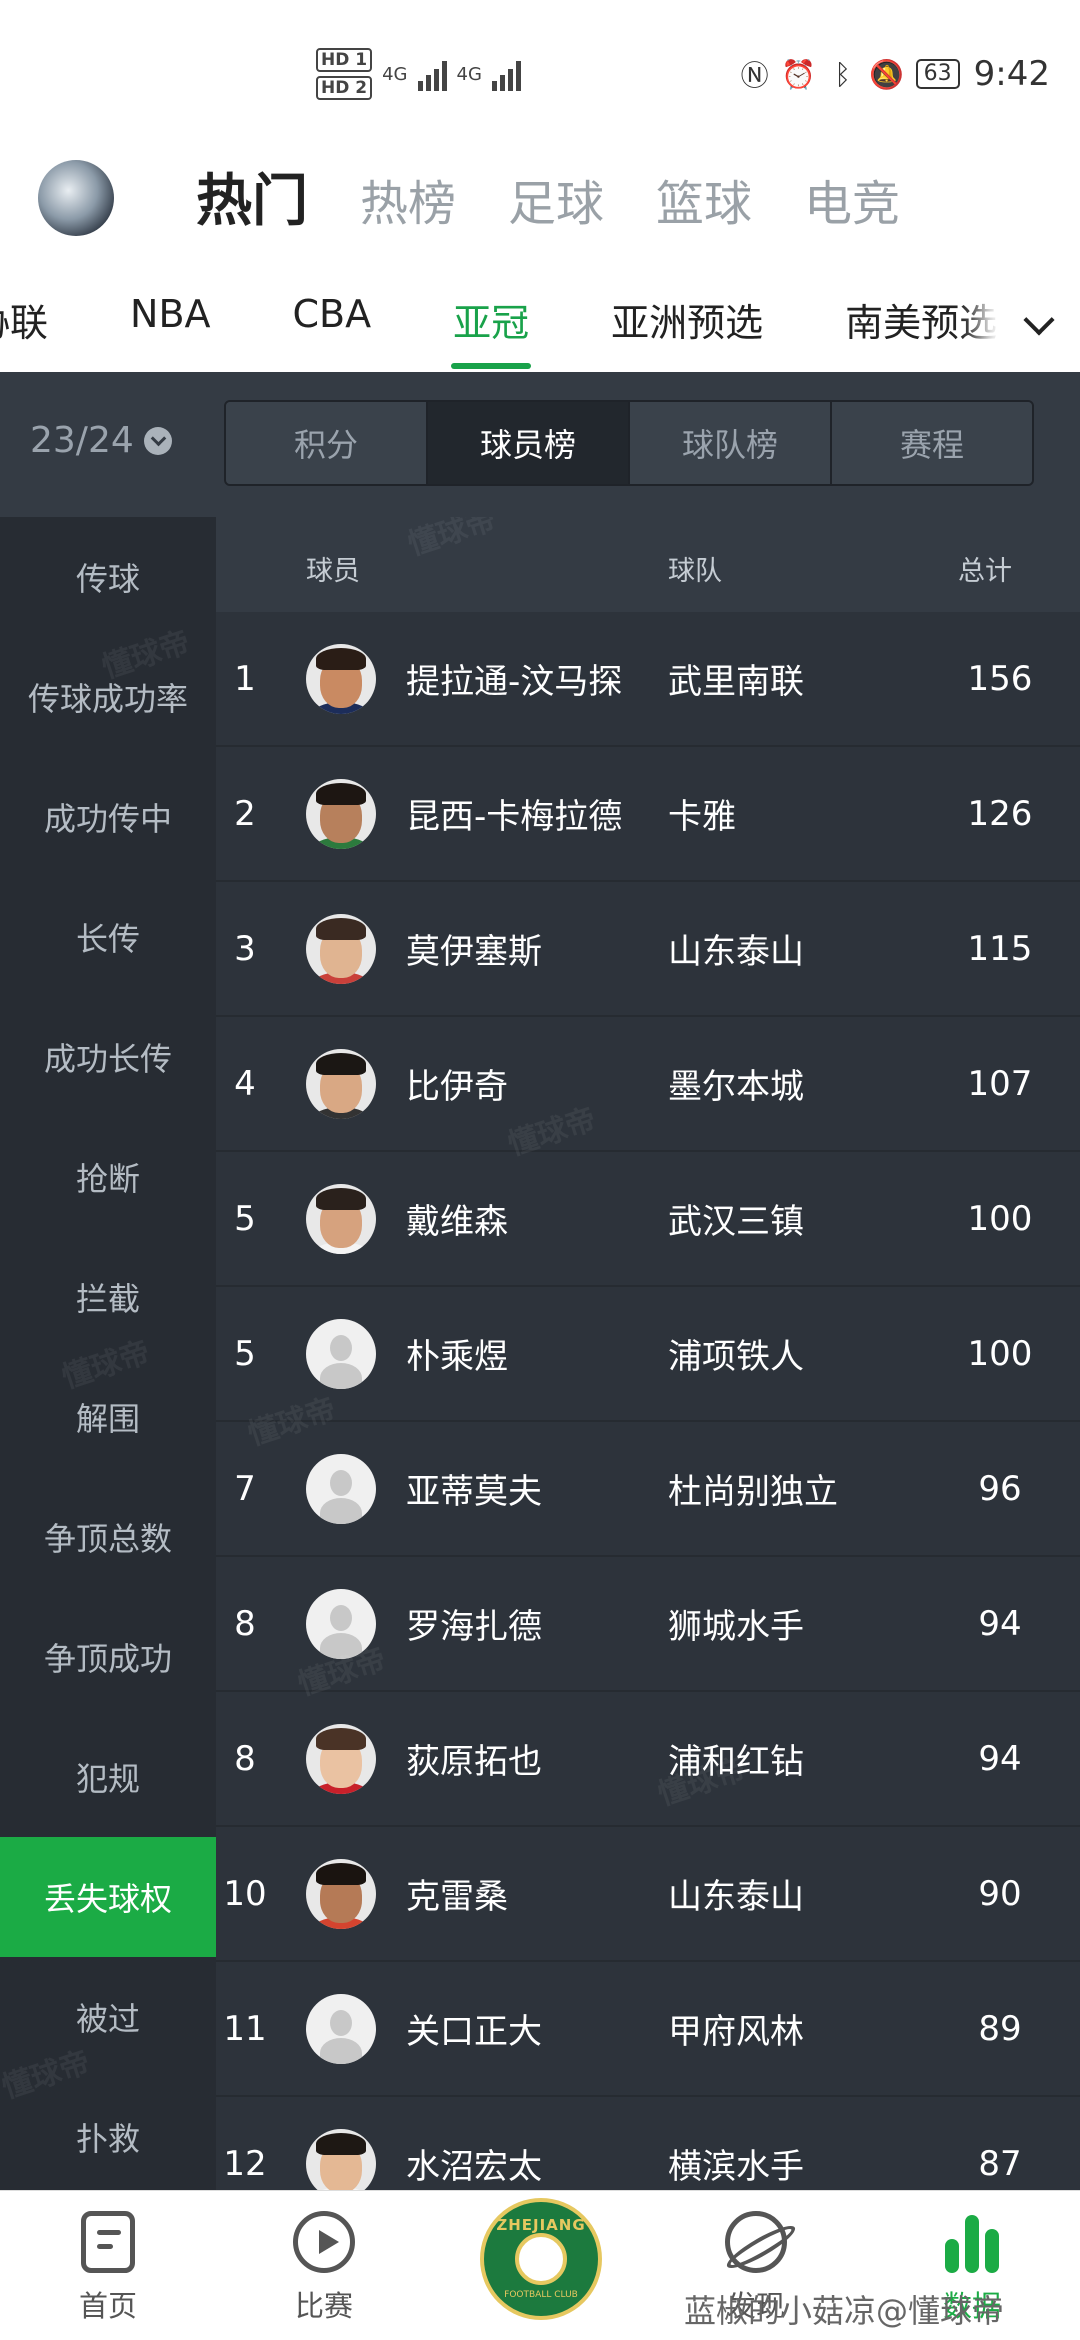  Describe the element at coordinates (101, 440) in the screenshot. I see `season-selector: 23/24` at that location.